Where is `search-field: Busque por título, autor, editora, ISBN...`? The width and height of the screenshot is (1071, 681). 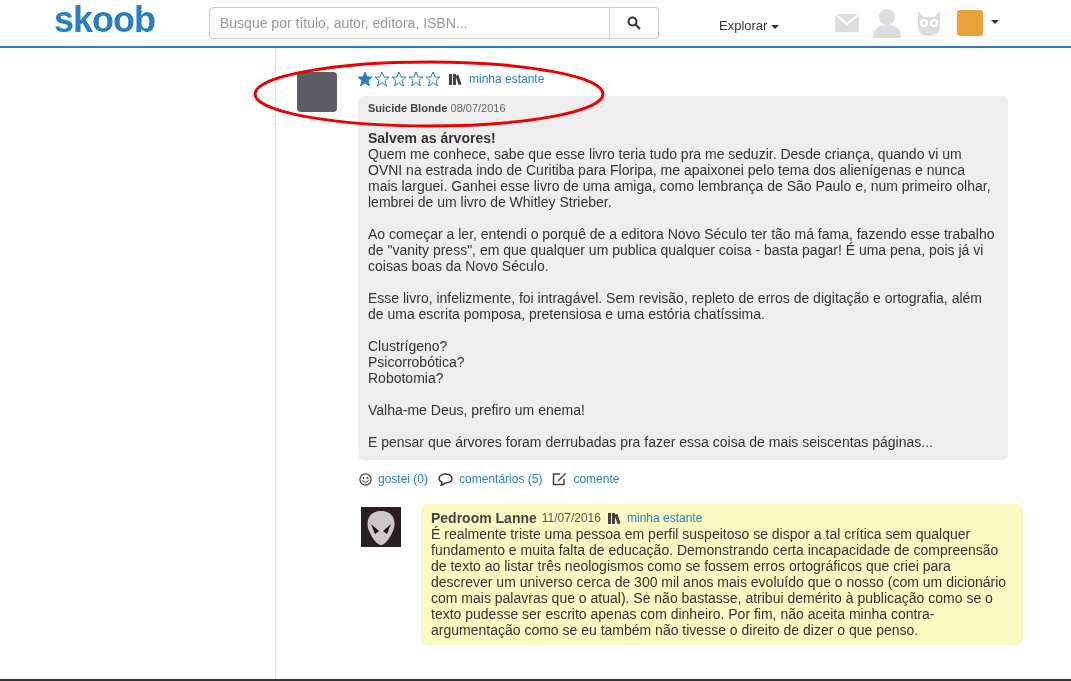 search-field: Busque por título, autor, editora, ISBN... is located at coordinates (409, 23).